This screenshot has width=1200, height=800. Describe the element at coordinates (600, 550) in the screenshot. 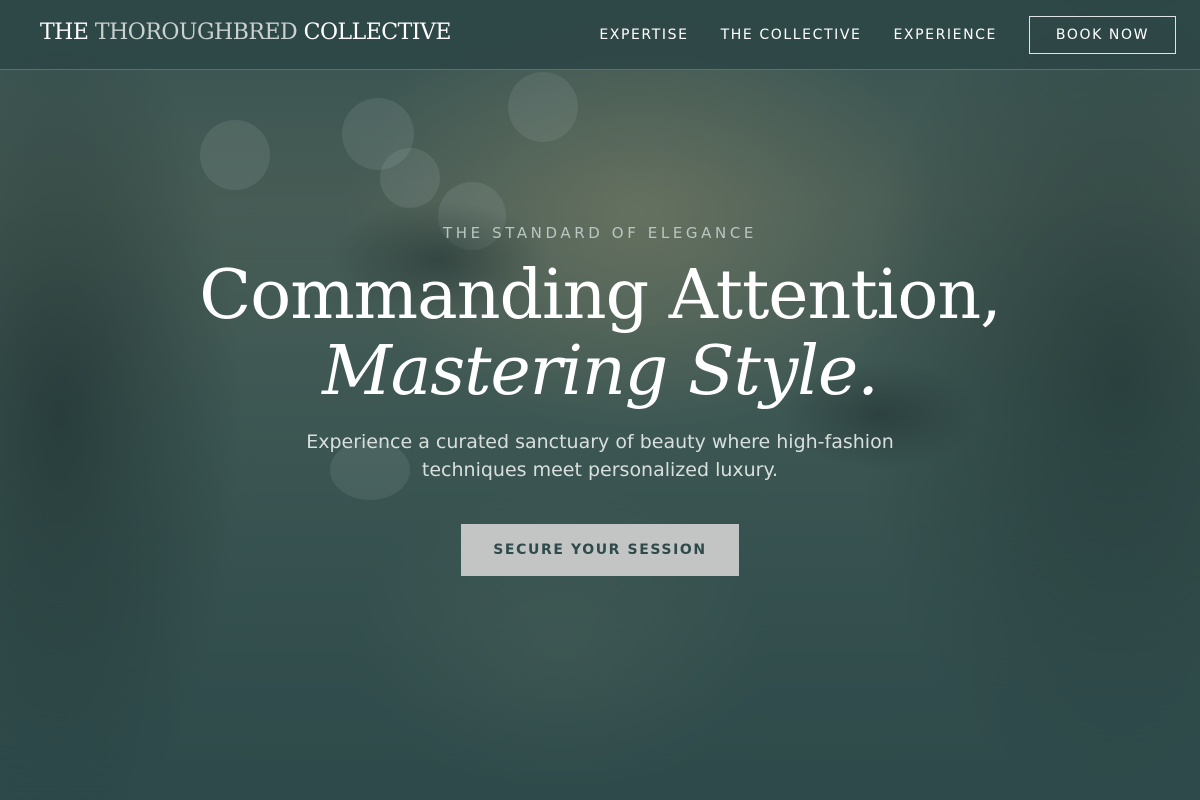

I see `secure-session-button: SECURE YOUR SESSION` at that location.